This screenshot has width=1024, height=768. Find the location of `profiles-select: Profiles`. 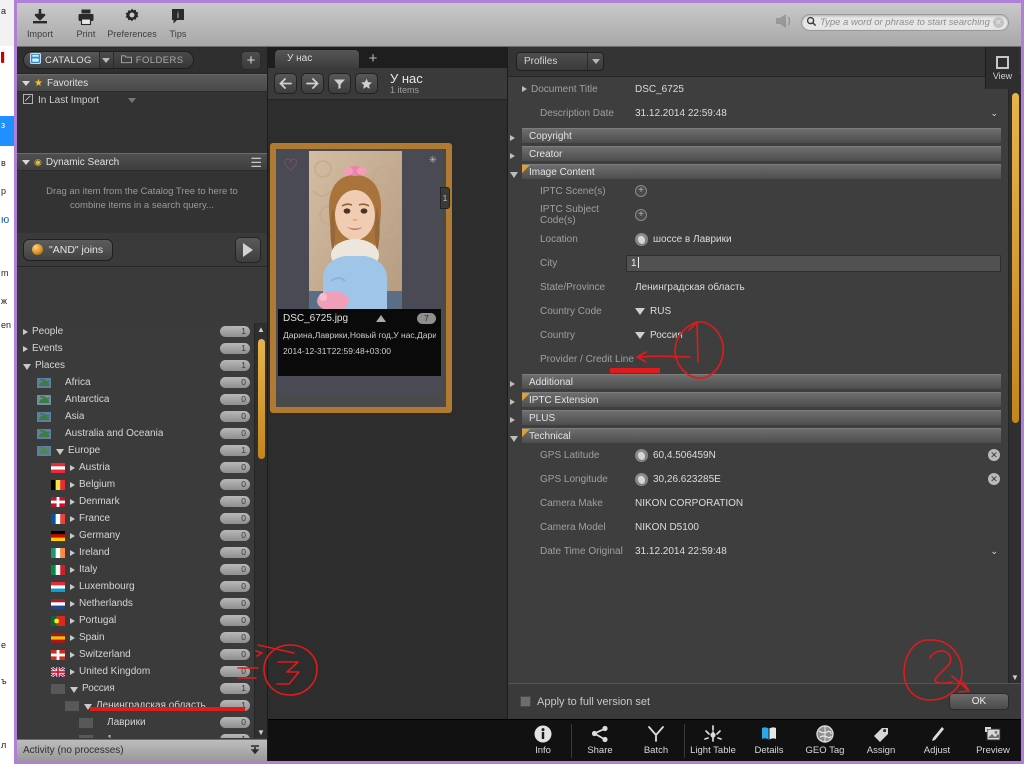

profiles-select: Profiles is located at coordinates (560, 61).